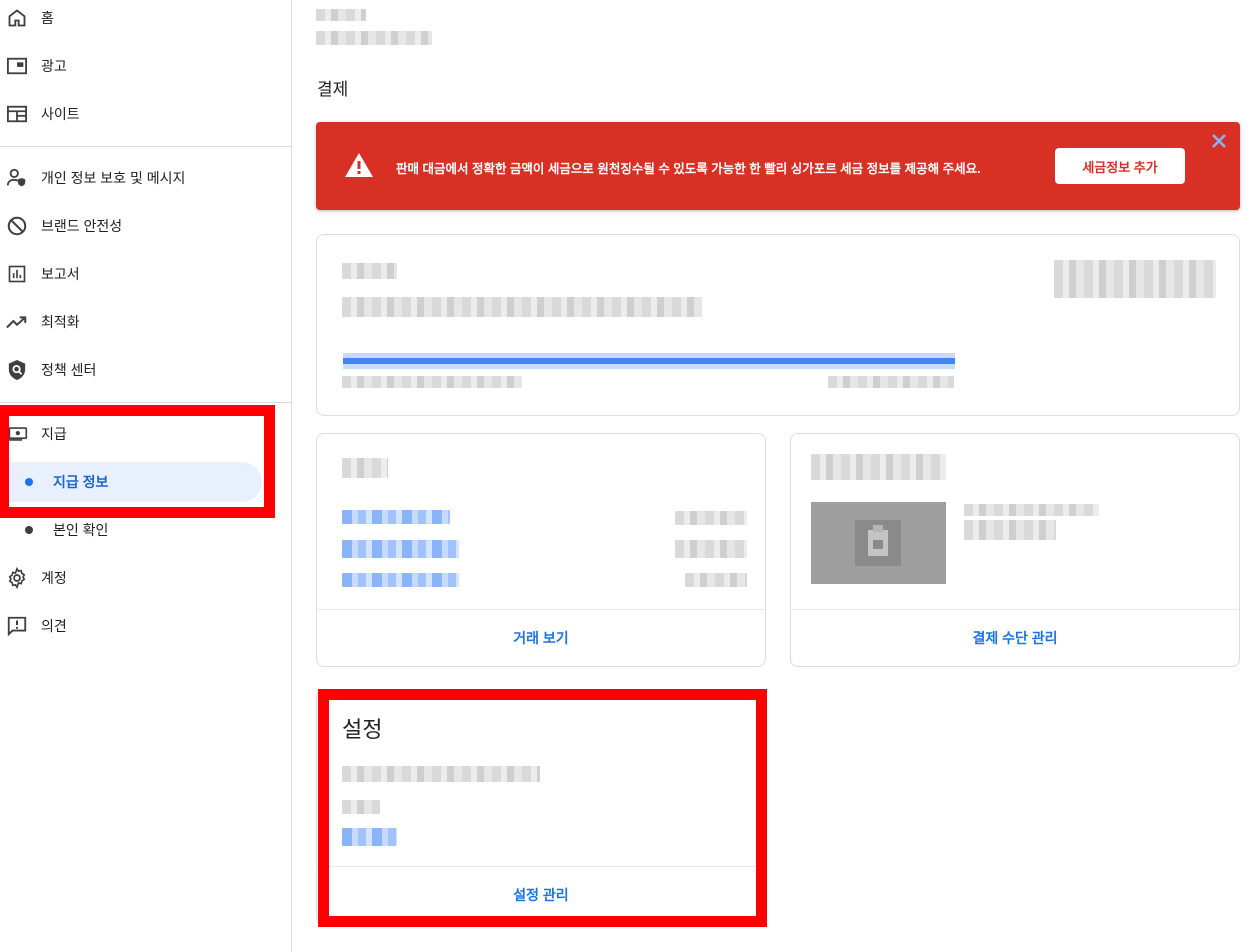 Image resolution: width=1253 pixels, height=952 pixels. Describe the element at coordinates (69, 370) in the screenshot. I see `sidebar-item-label: 정책 센터` at that location.